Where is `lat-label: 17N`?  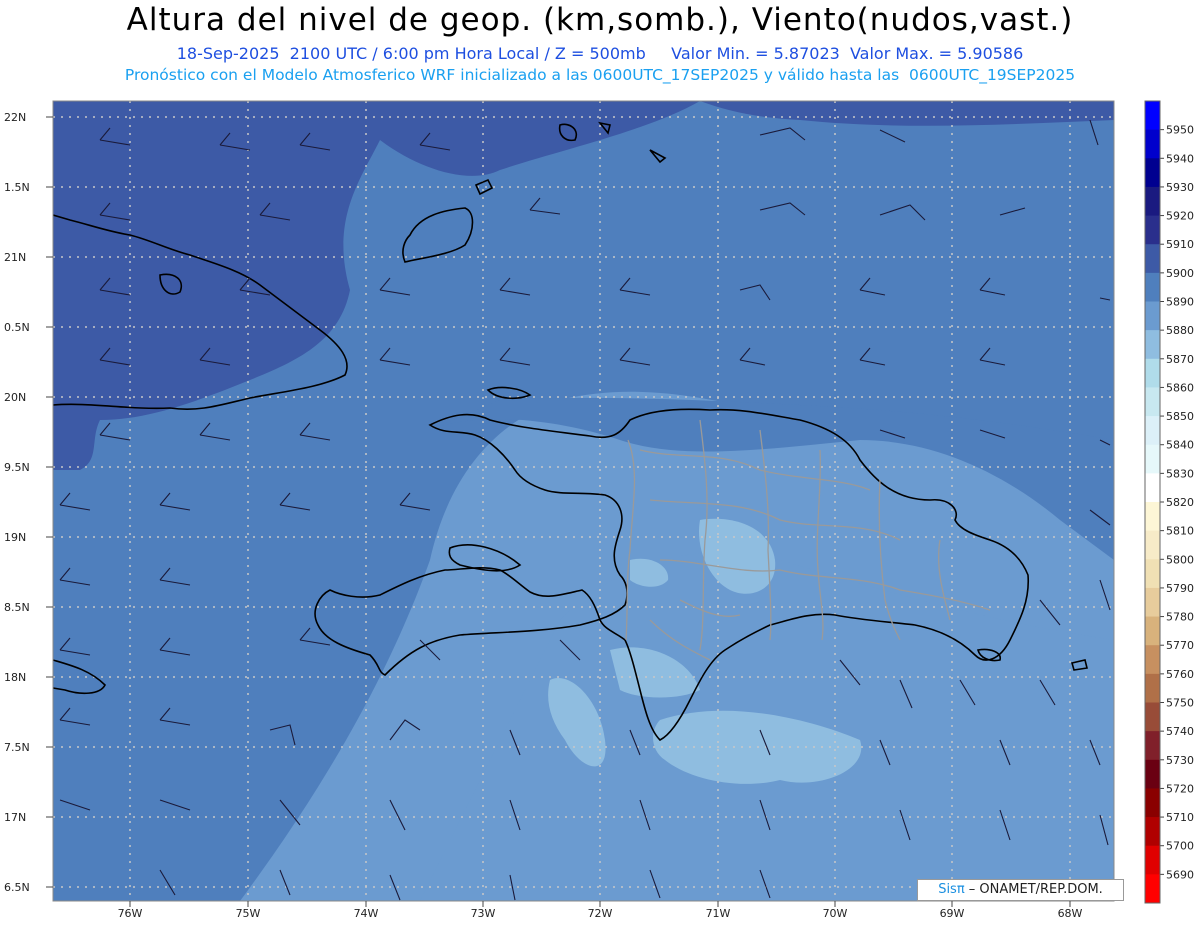
lat-label: 17N is located at coordinates (15, 817).